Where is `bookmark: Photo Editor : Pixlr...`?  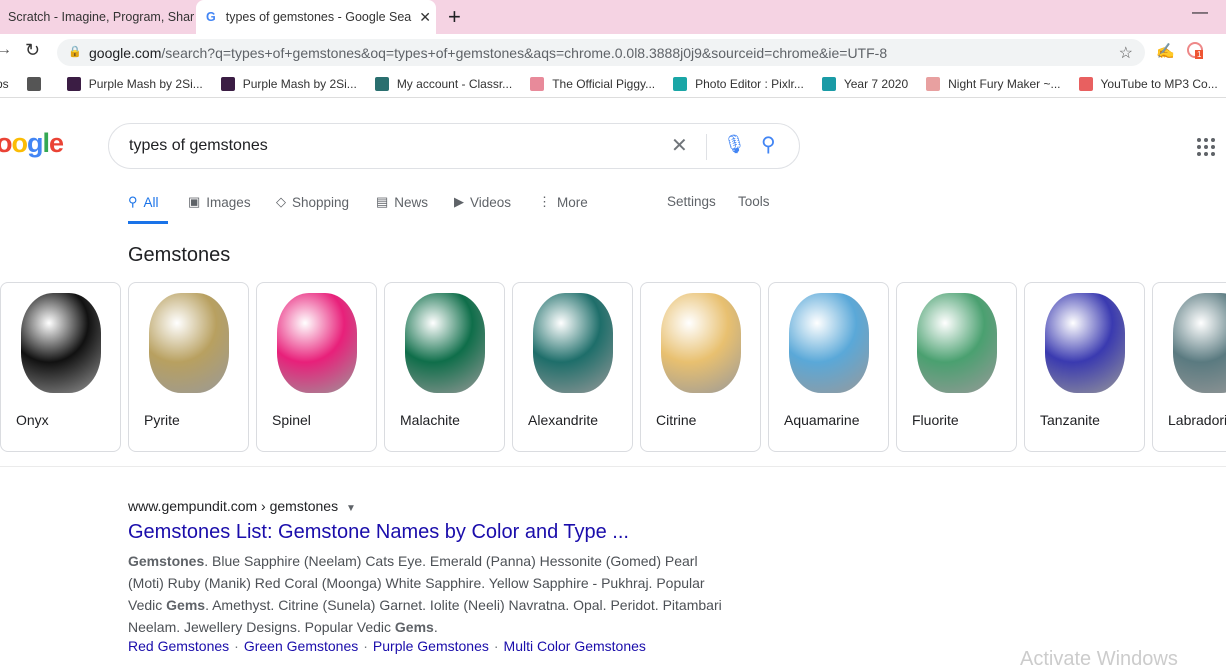
bookmark: Photo Editor : Pixlr... is located at coordinates (738, 83).